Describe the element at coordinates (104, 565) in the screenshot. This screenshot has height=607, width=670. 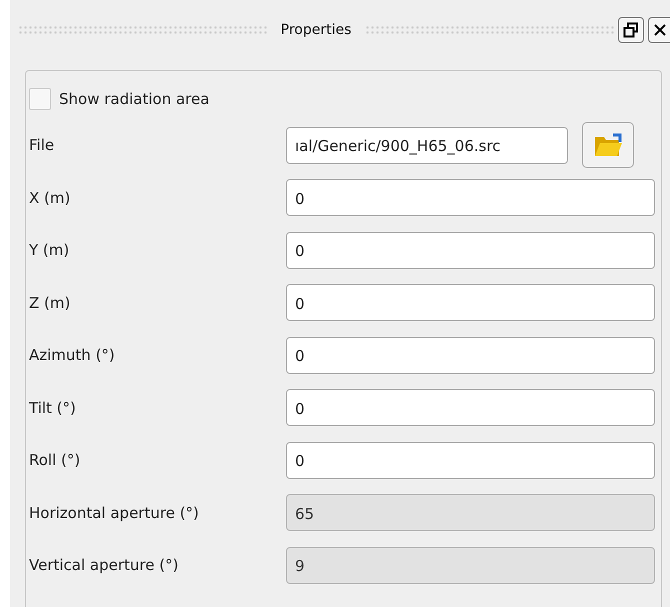
I see `field-label: Vertical aperture (°)` at that location.